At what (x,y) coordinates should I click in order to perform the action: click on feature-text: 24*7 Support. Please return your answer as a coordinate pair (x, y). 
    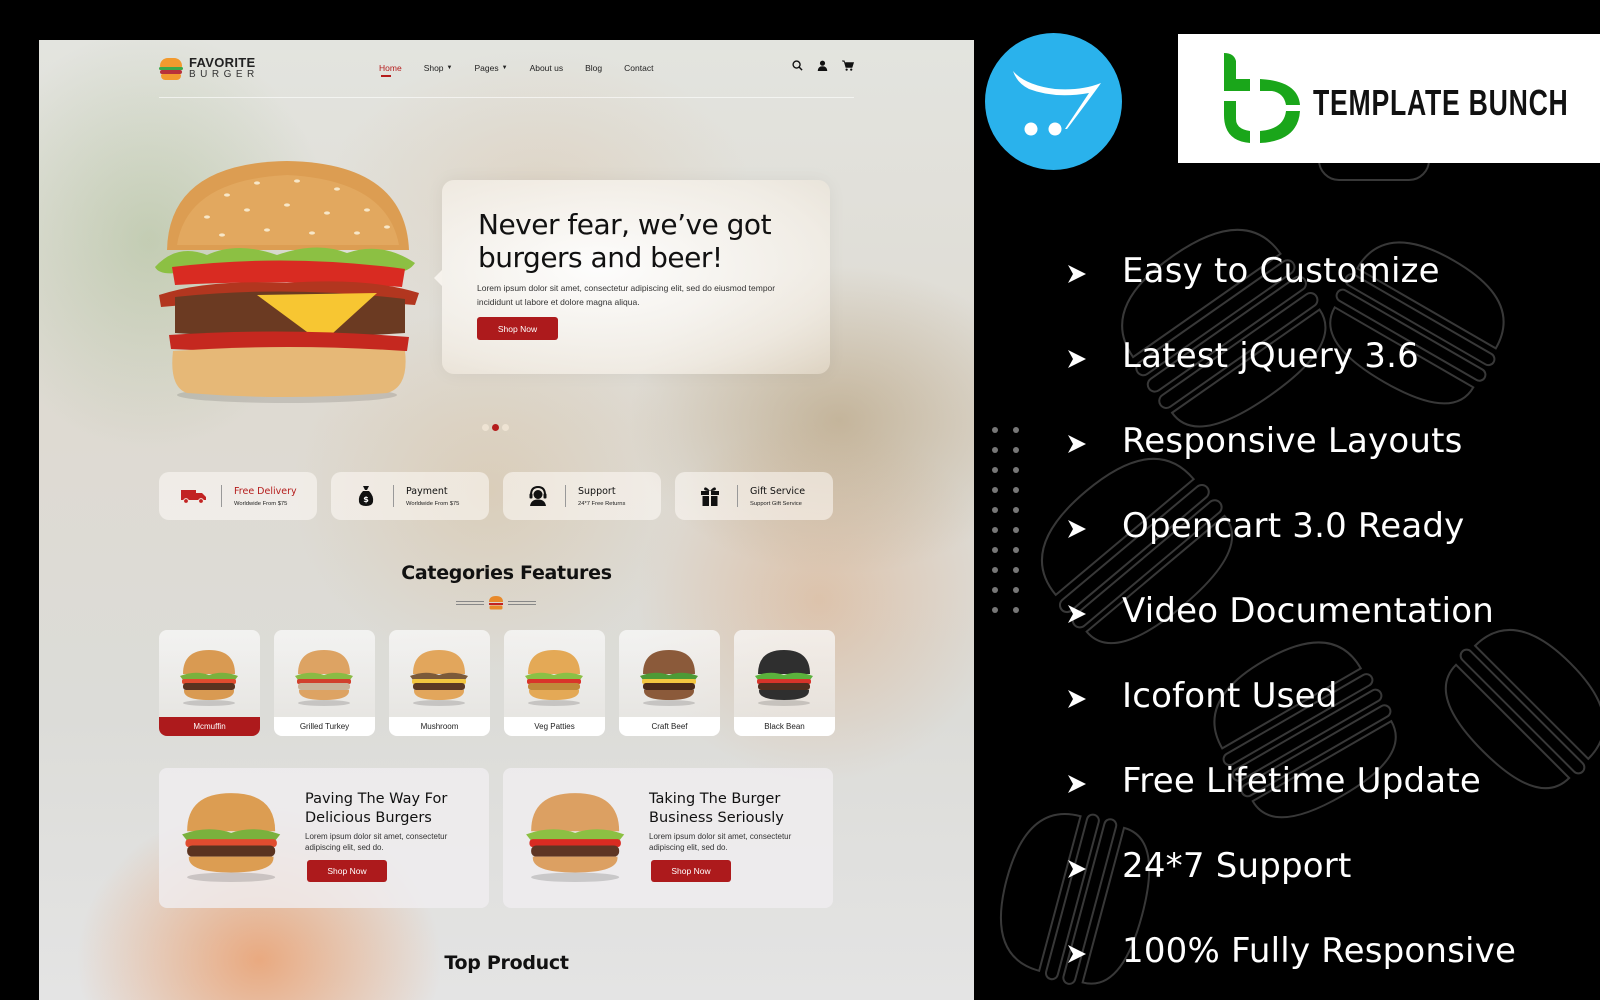
    Looking at the image, I should click on (1237, 865).